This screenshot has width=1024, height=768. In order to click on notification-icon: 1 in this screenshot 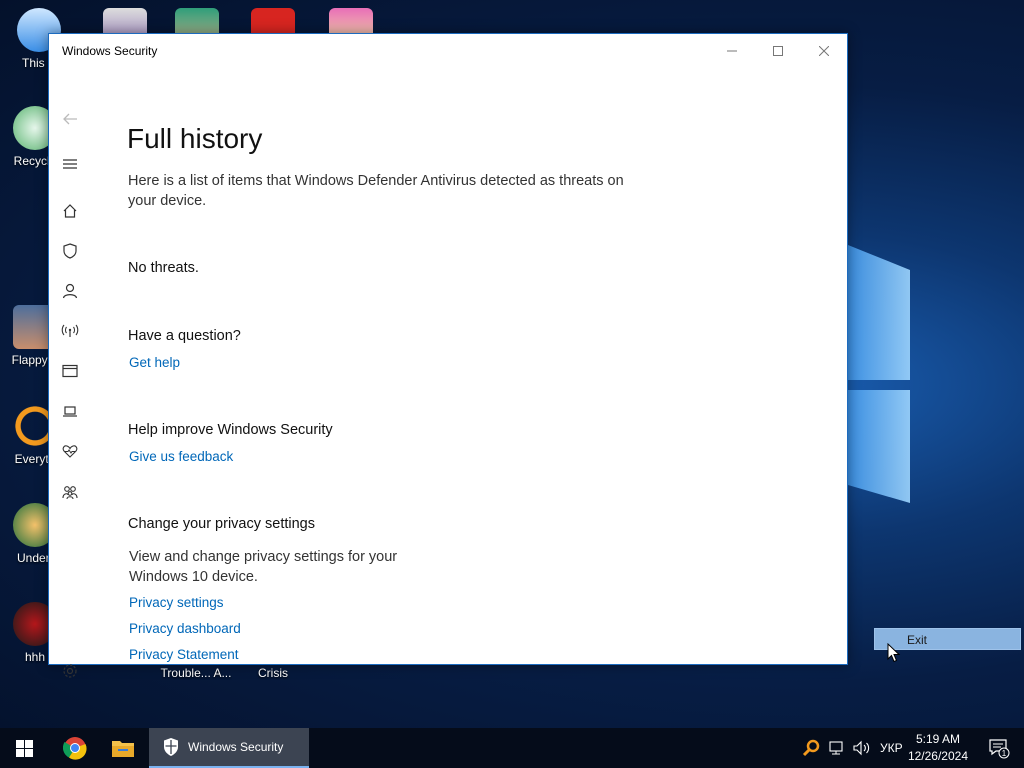, I will do `click(999, 749)`.